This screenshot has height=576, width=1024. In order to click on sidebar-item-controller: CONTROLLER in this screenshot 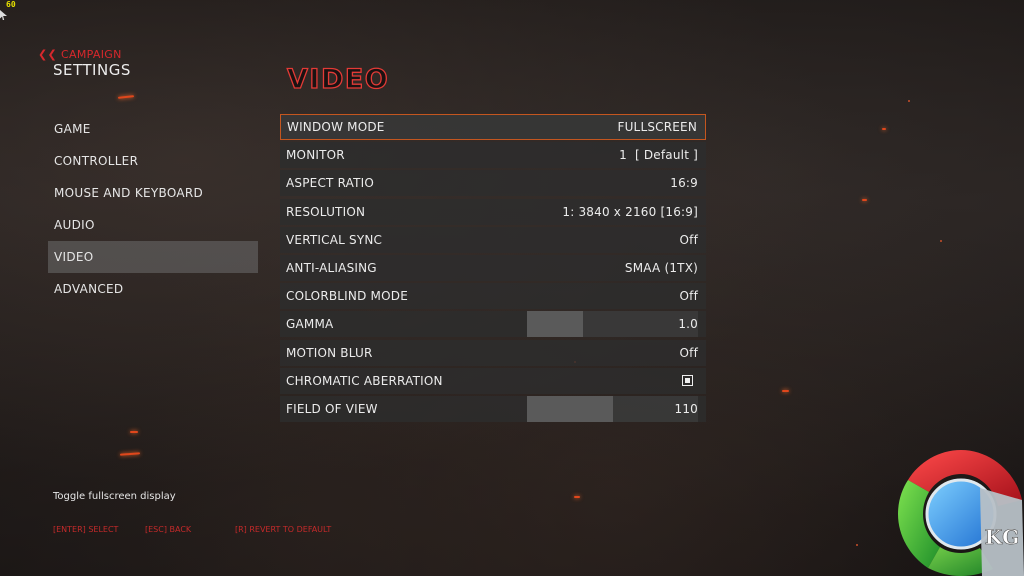, I will do `click(153, 161)`.